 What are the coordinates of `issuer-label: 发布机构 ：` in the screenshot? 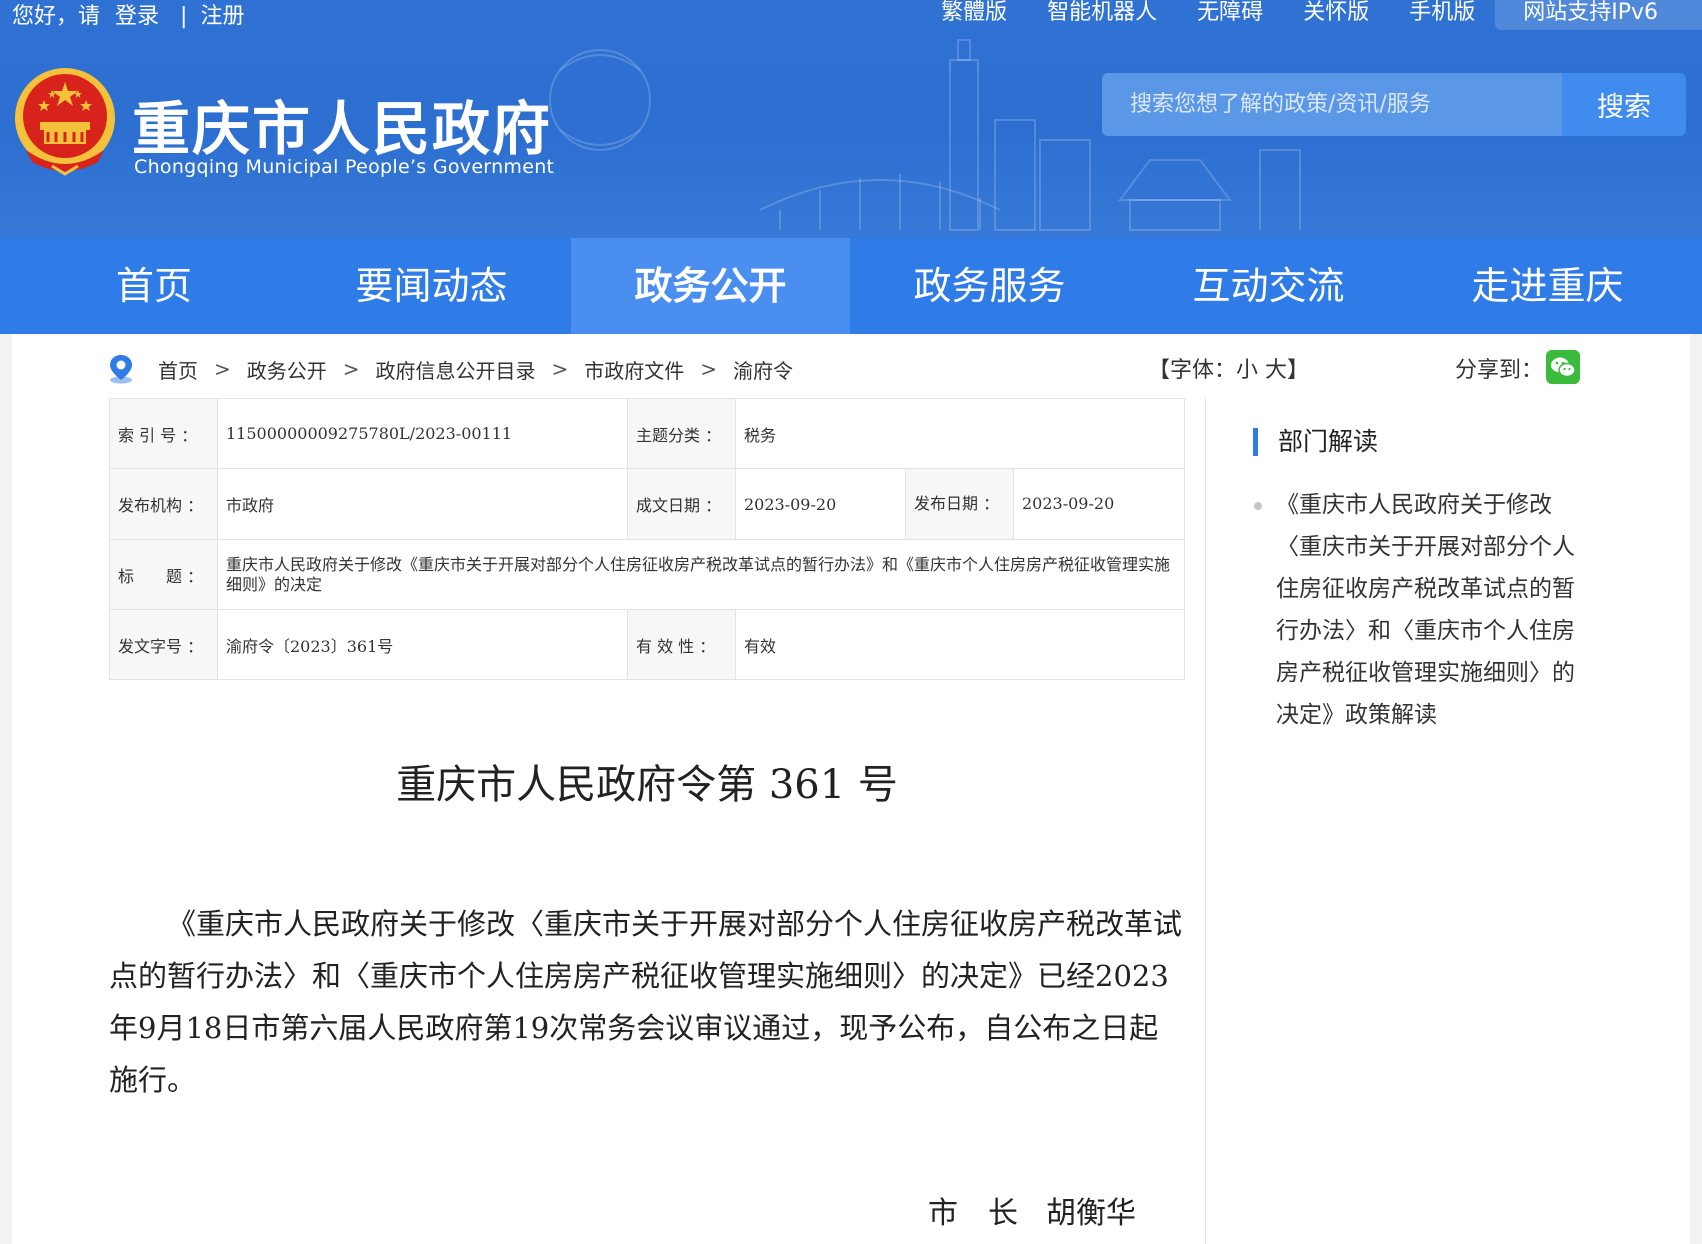 It's located at (163, 504).